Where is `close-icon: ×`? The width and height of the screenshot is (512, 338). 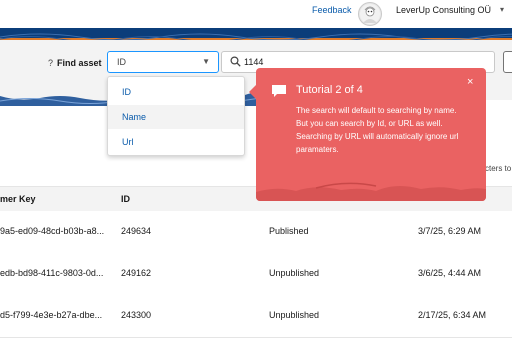
close-icon: × is located at coordinates (470, 82).